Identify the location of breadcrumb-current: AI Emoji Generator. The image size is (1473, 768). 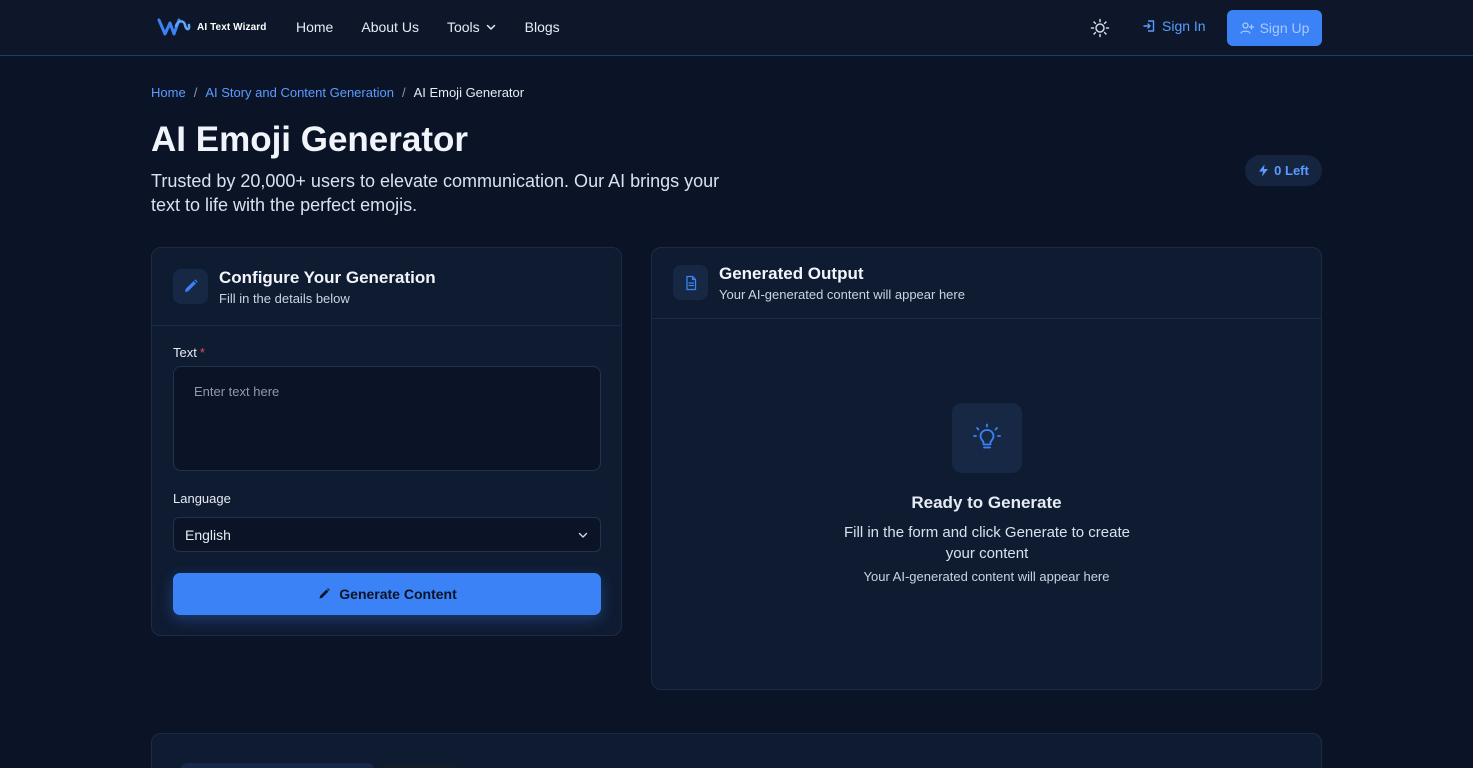
(469, 92).